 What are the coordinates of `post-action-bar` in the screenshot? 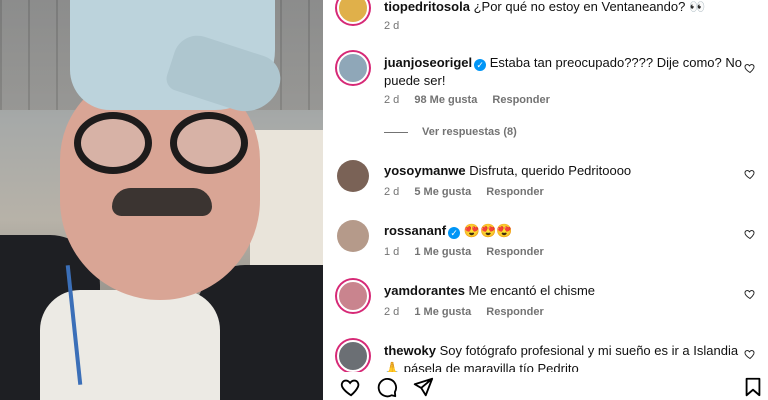 It's located at (545, 386).